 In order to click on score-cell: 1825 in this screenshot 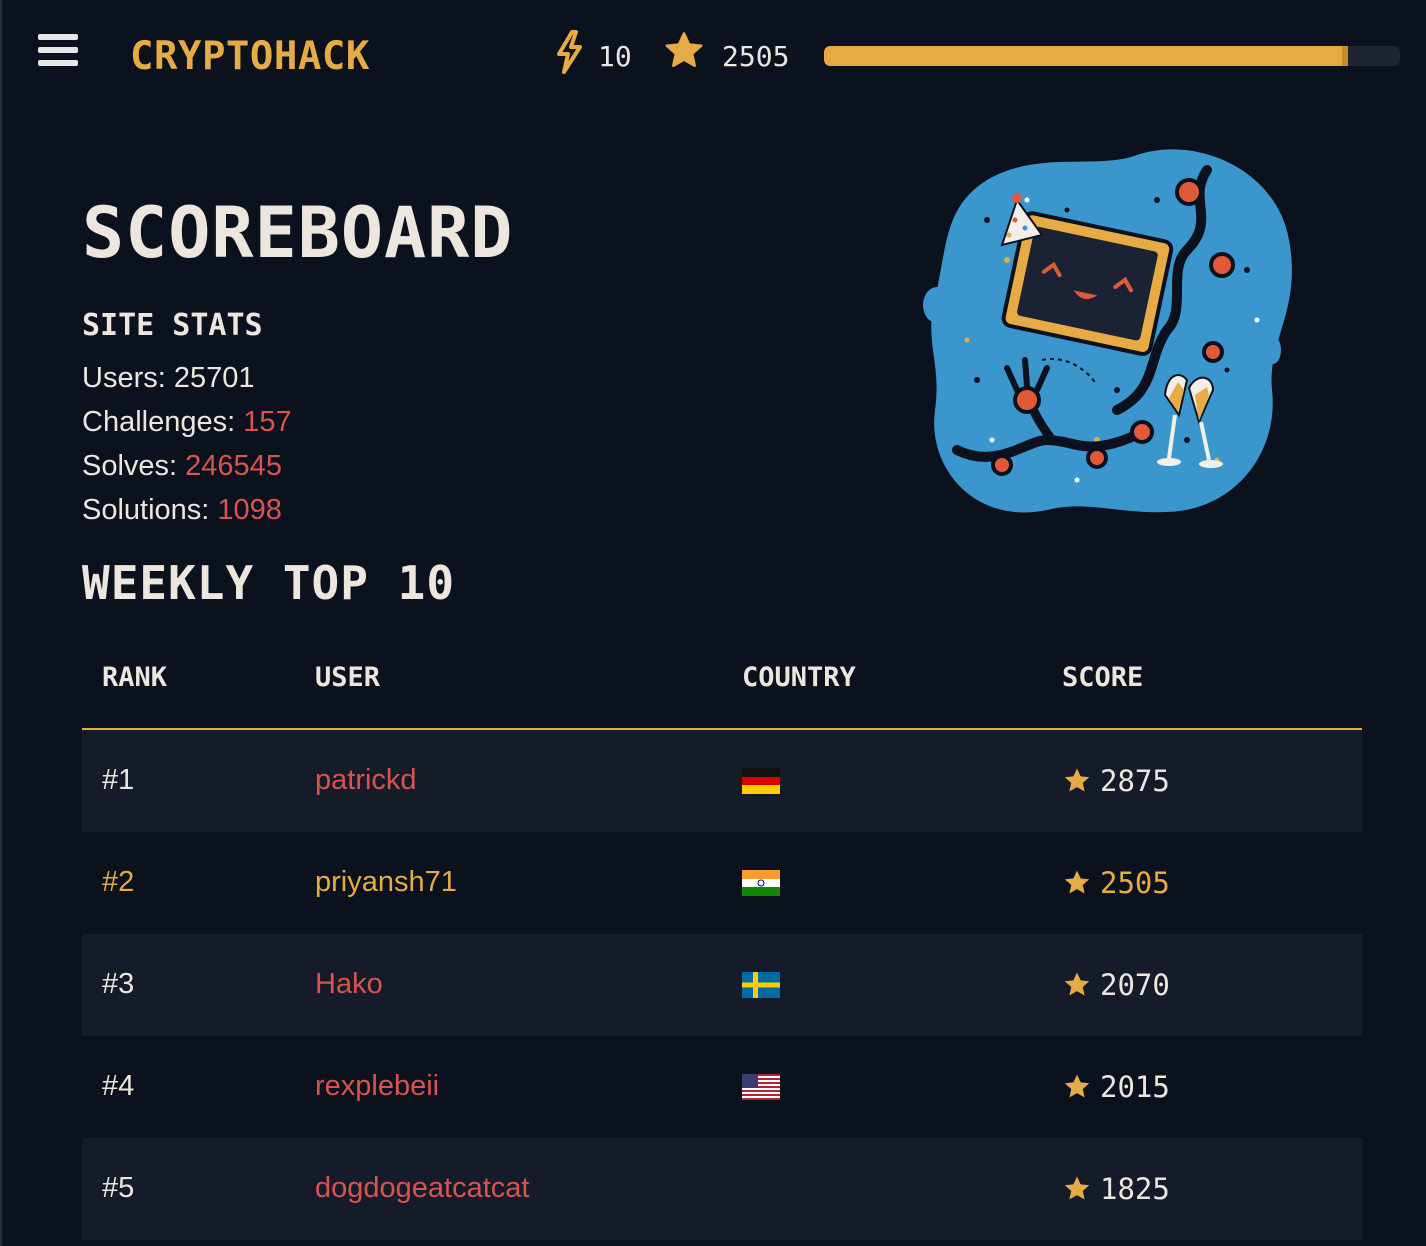, I will do `click(1116, 1189)`.